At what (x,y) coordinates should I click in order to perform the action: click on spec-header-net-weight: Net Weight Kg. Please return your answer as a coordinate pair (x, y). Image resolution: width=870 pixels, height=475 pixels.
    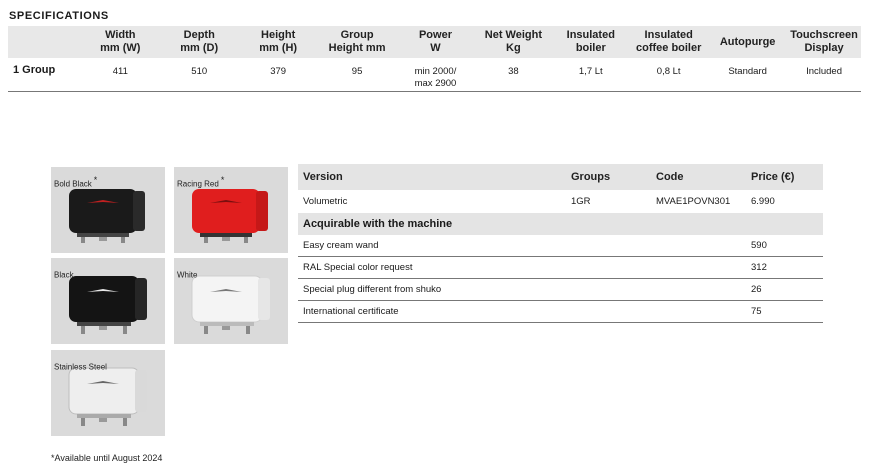
    Looking at the image, I should click on (513, 42).